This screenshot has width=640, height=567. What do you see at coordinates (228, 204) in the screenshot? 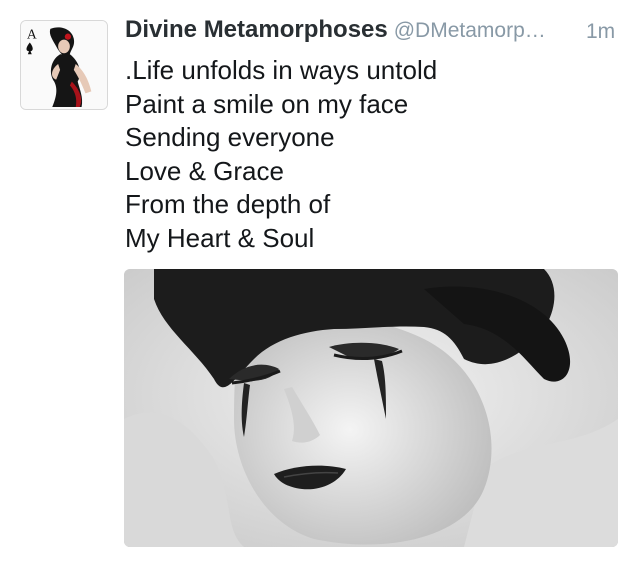
I see `tweet-line: From the depth of` at bounding box center [228, 204].